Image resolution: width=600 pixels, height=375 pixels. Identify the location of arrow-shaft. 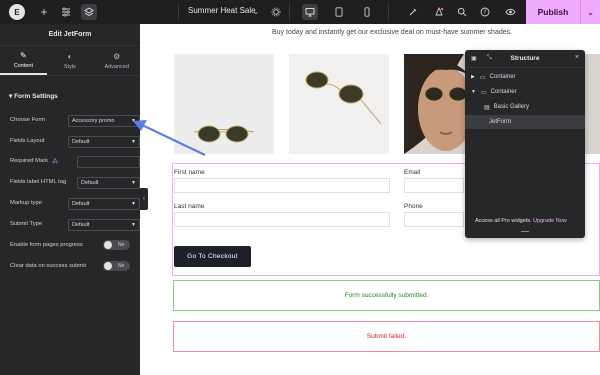
(172, 139).